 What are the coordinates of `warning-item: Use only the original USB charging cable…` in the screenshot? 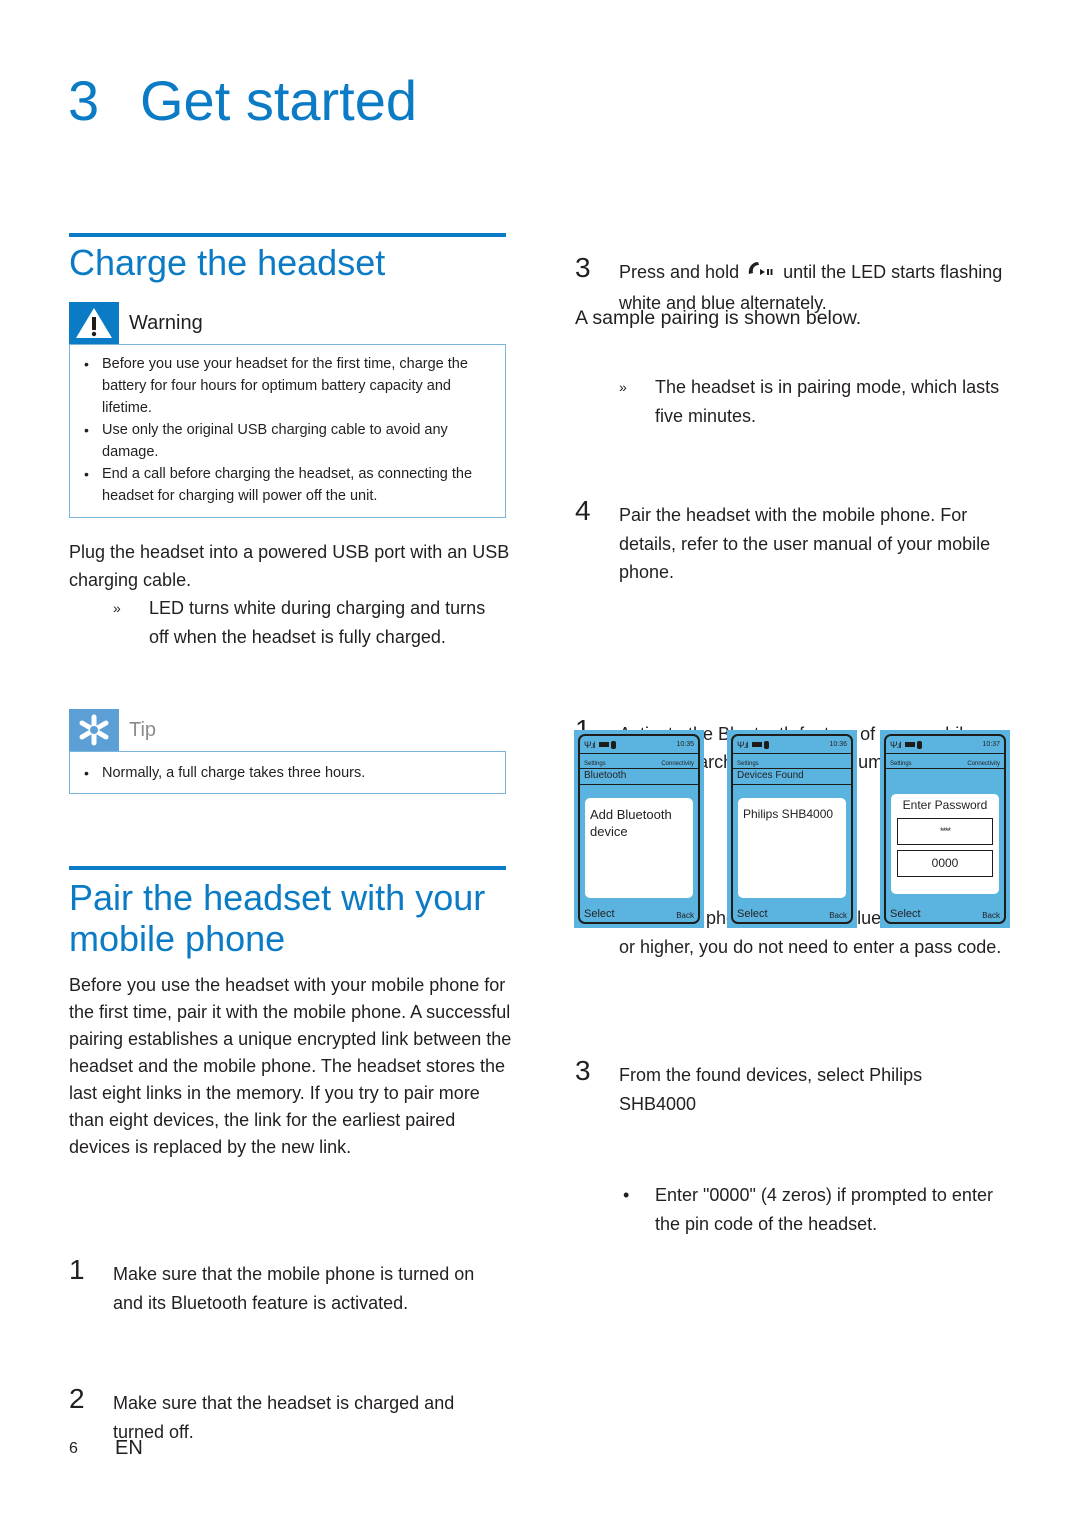 It's located at (288, 441).